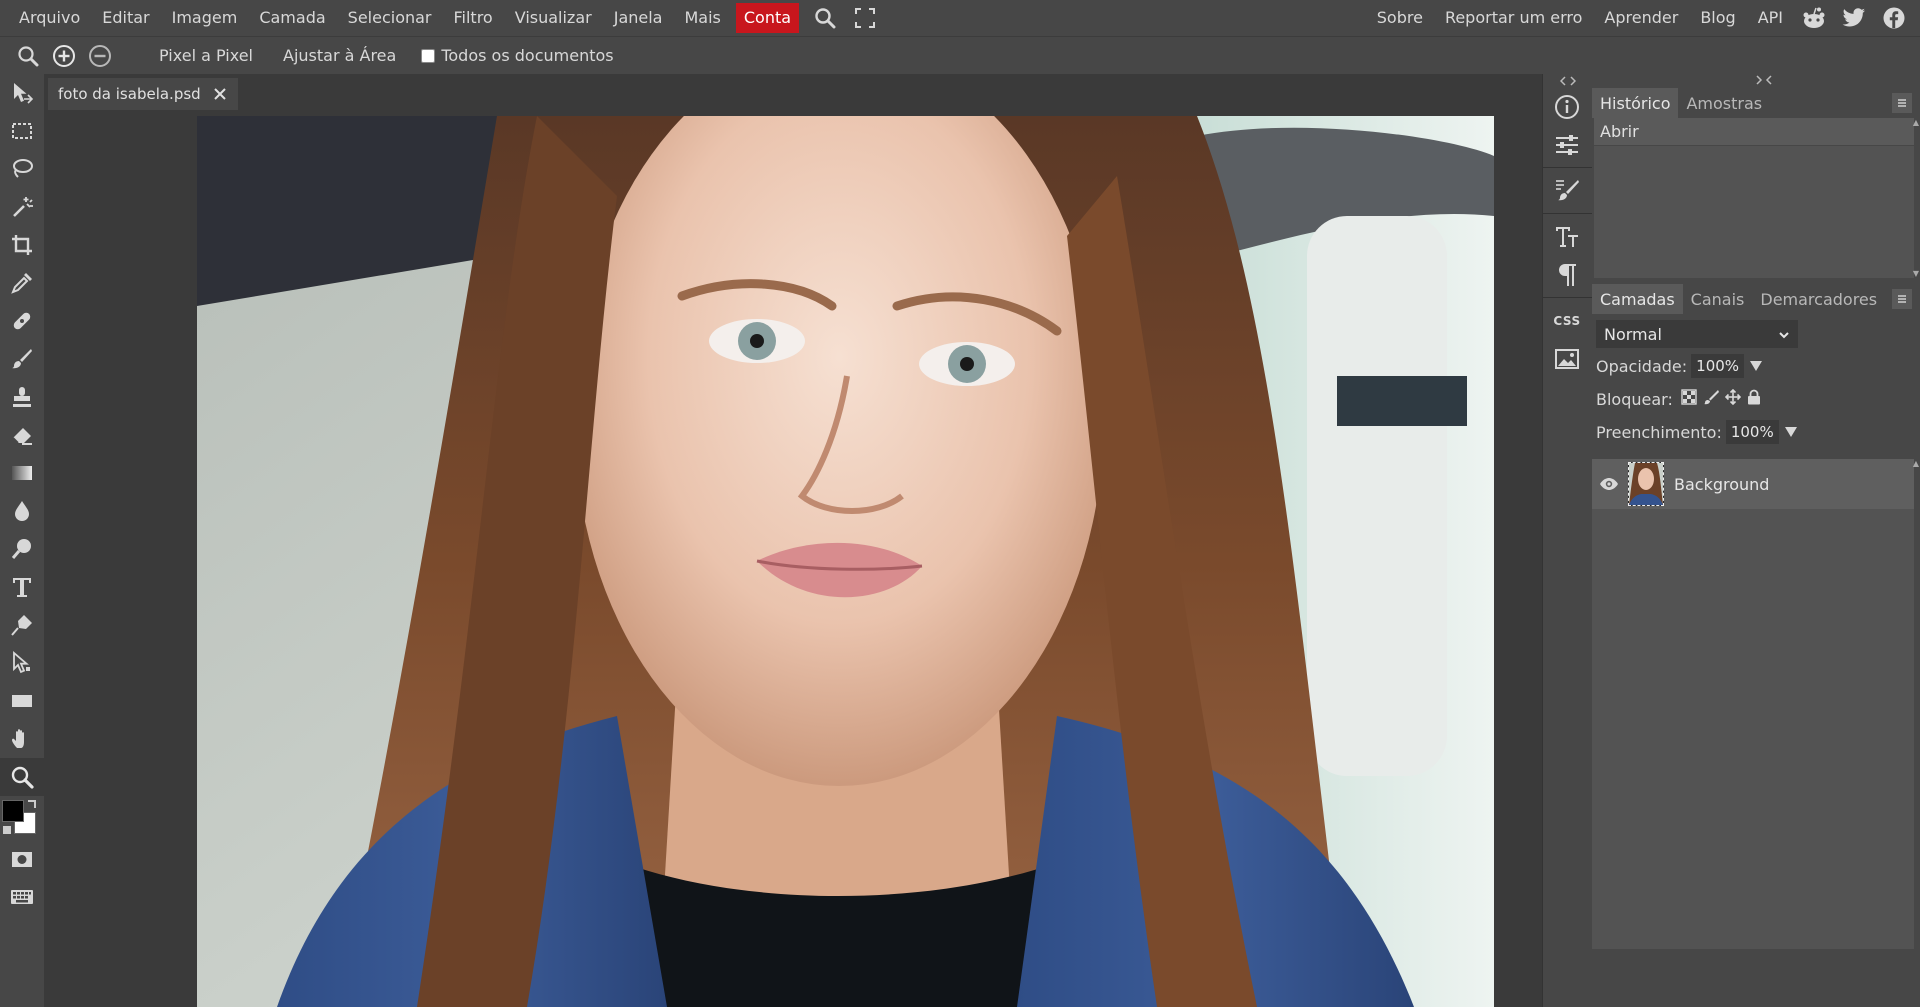  What do you see at coordinates (22, 625) in the screenshot?
I see `pen-tool-icon` at bounding box center [22, 625].